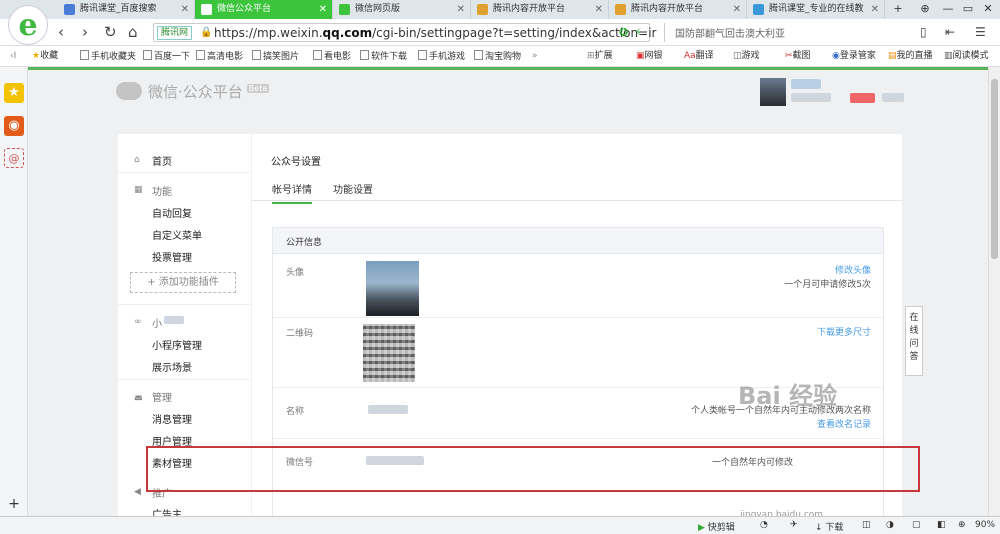  I want to click on add-plugin-button: + 添加功能插件, so click(183, 282).